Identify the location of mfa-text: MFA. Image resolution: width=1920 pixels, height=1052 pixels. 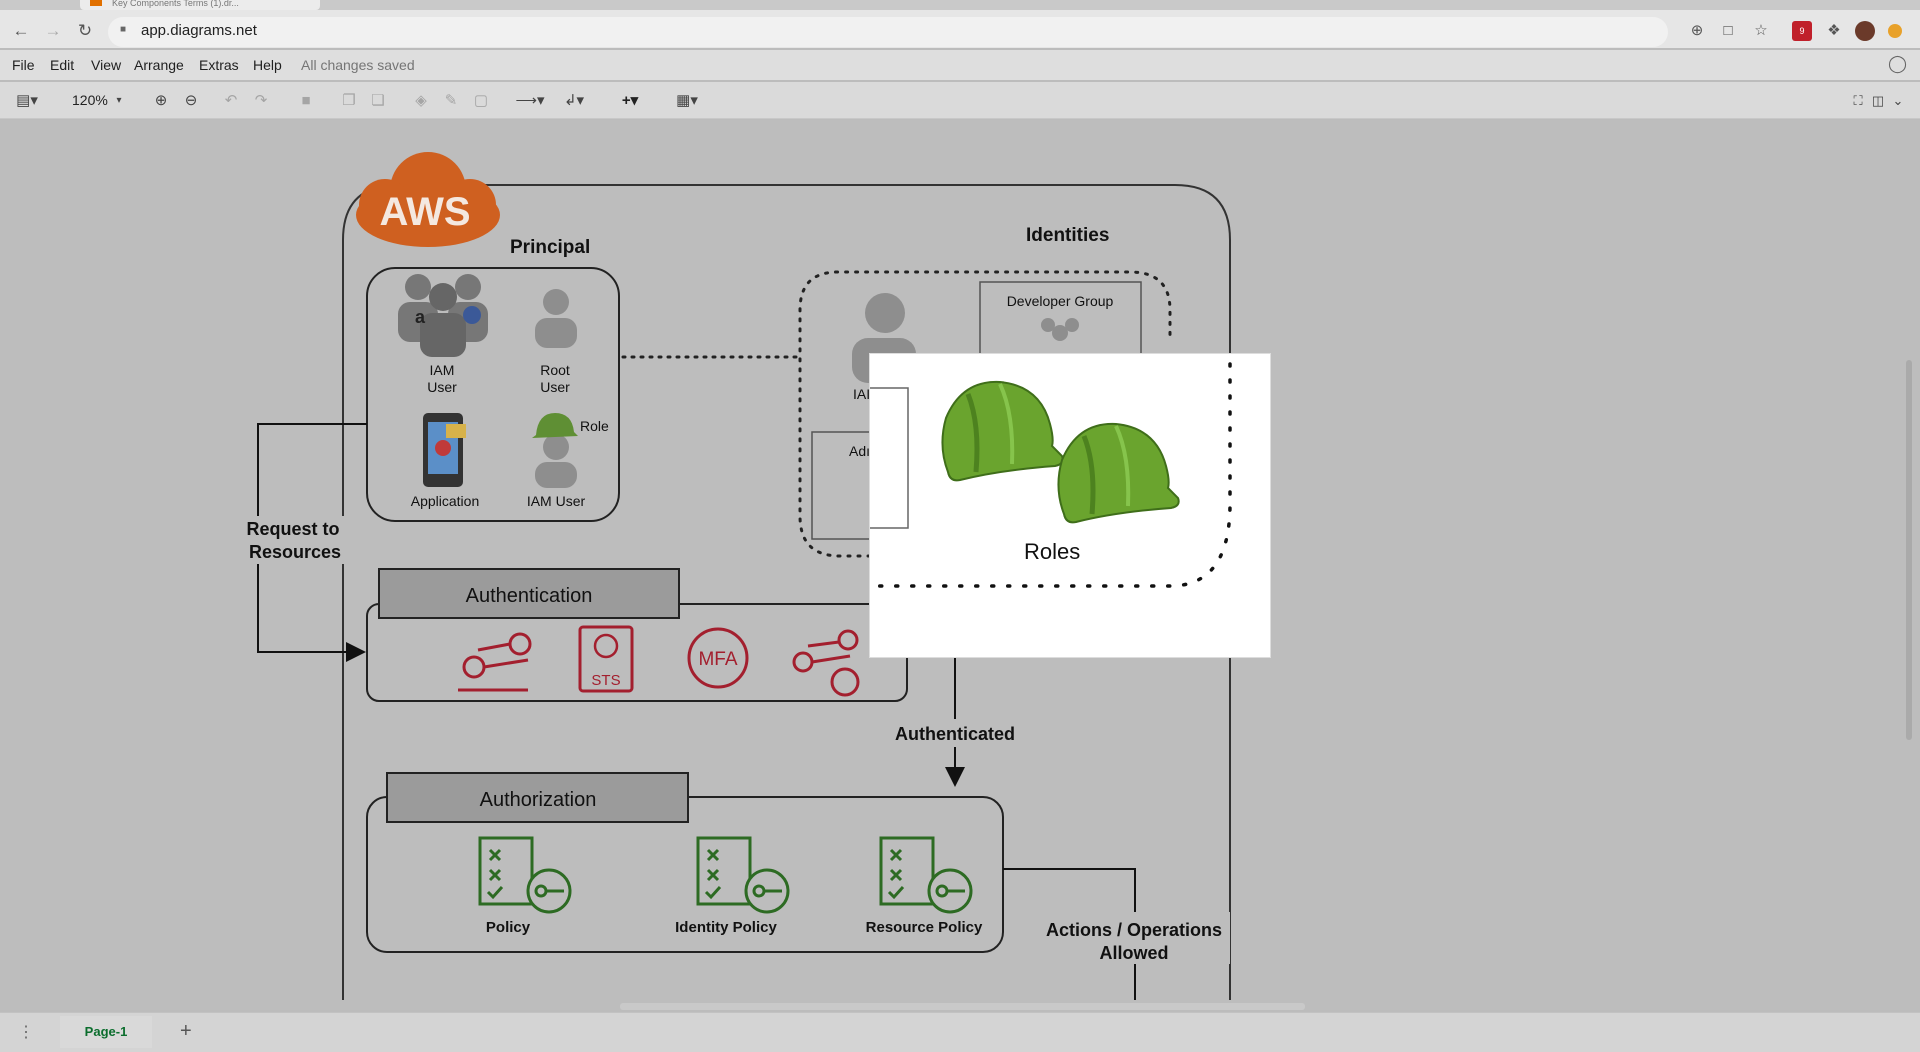
(717, 659).